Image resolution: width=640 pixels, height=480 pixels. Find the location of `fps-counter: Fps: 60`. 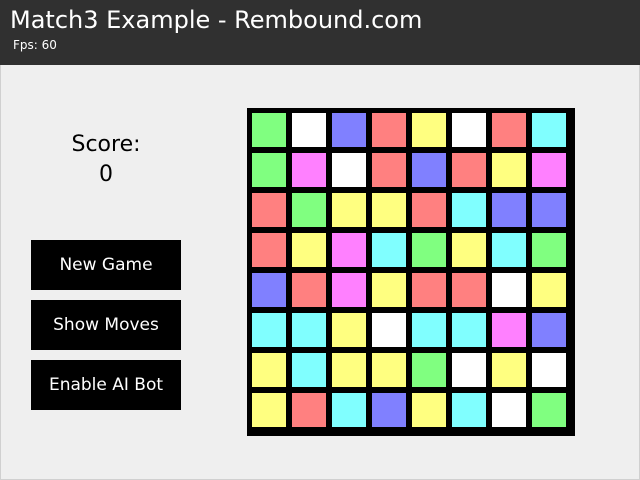

fps-counter: Fps: 60 is located at coordinates (35, 45).